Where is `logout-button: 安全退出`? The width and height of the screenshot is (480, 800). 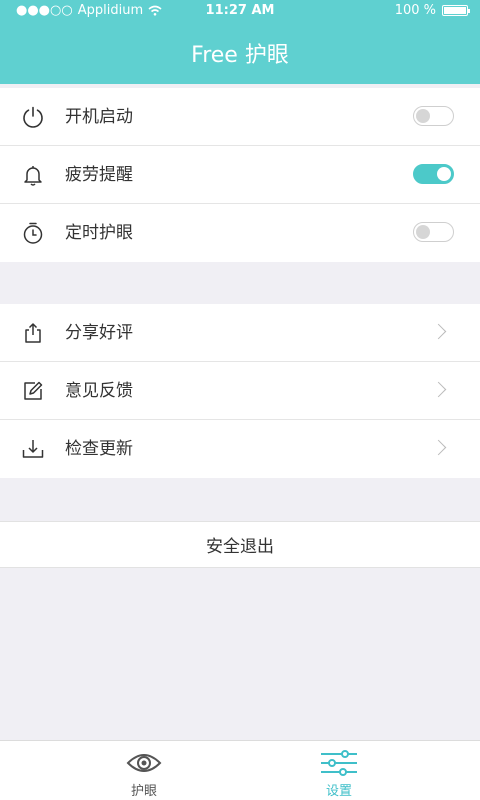
logout-button: 安全退出 is located at coordinates (240, 544).